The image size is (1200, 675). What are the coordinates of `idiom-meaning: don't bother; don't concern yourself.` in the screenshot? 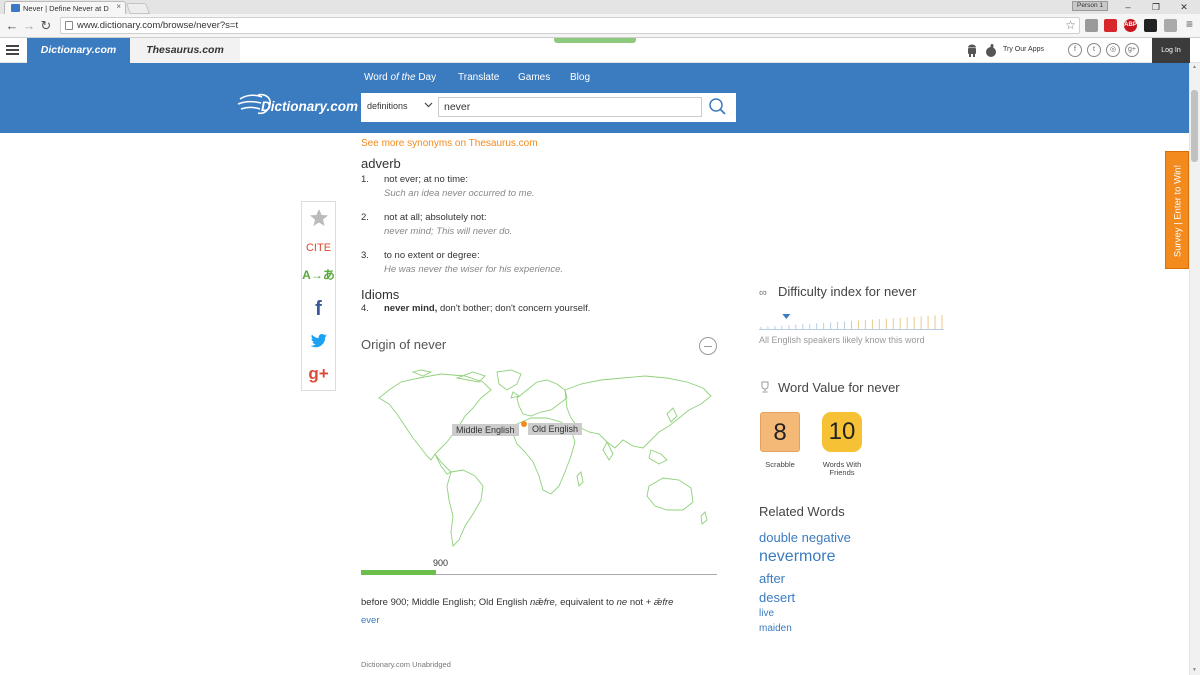 It's located at (515, 308).